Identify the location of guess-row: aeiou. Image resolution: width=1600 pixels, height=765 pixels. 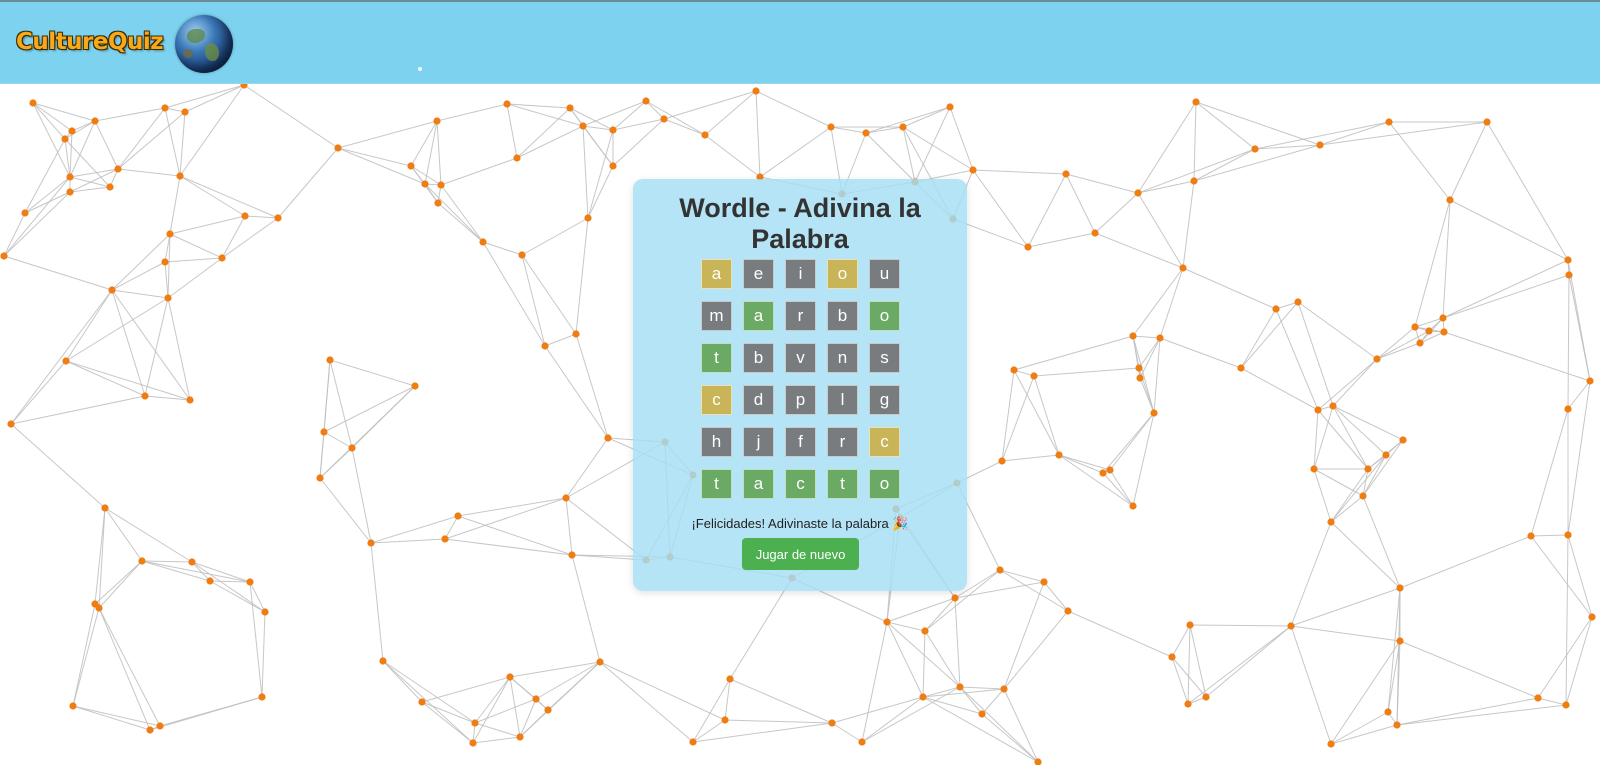
(800, 274).